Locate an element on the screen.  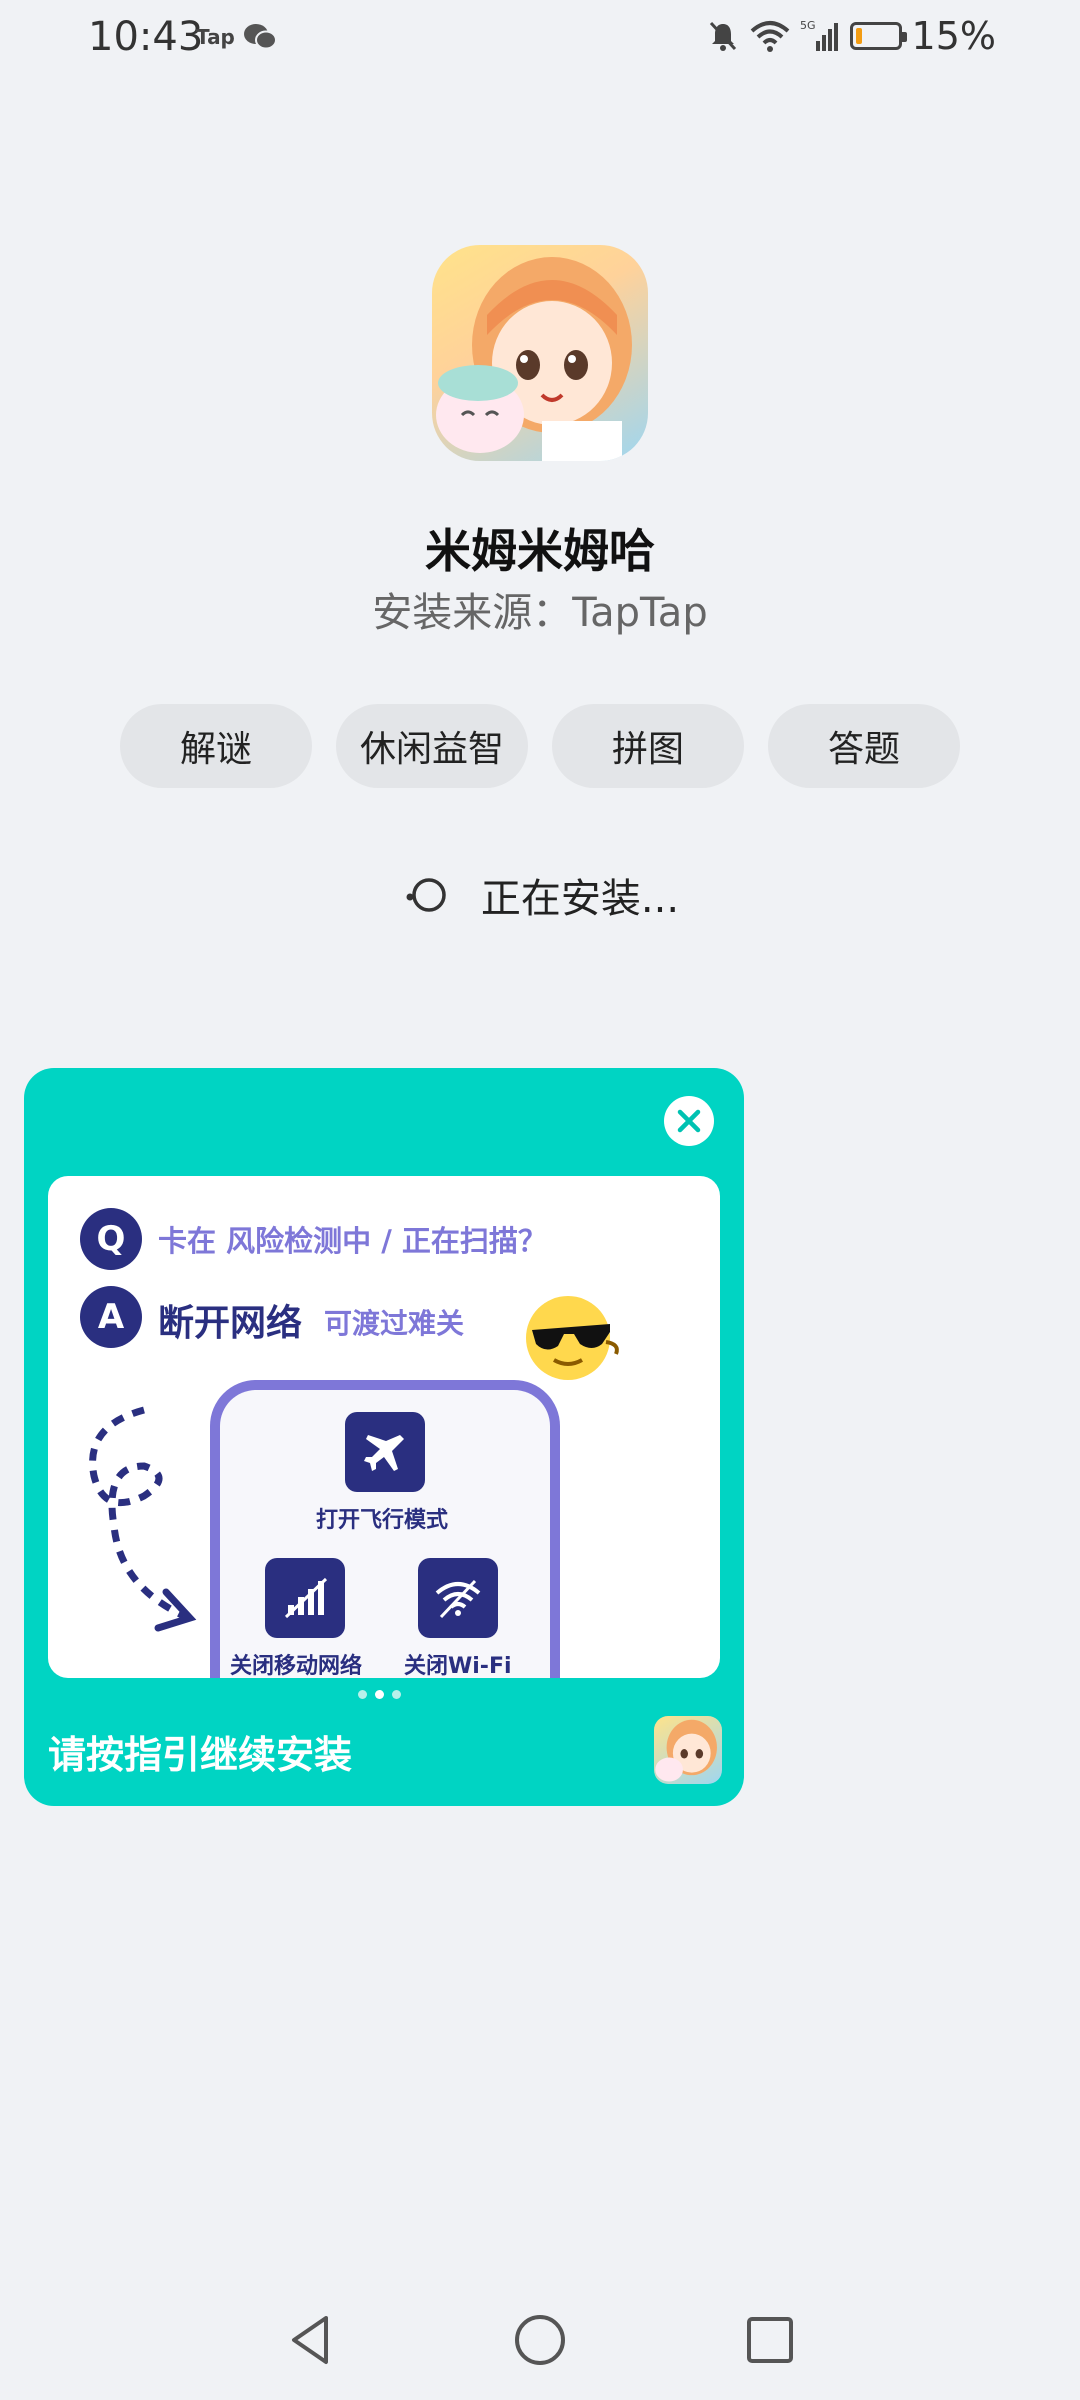
tag-chip: 答题 is located at coordinates (864, 746).